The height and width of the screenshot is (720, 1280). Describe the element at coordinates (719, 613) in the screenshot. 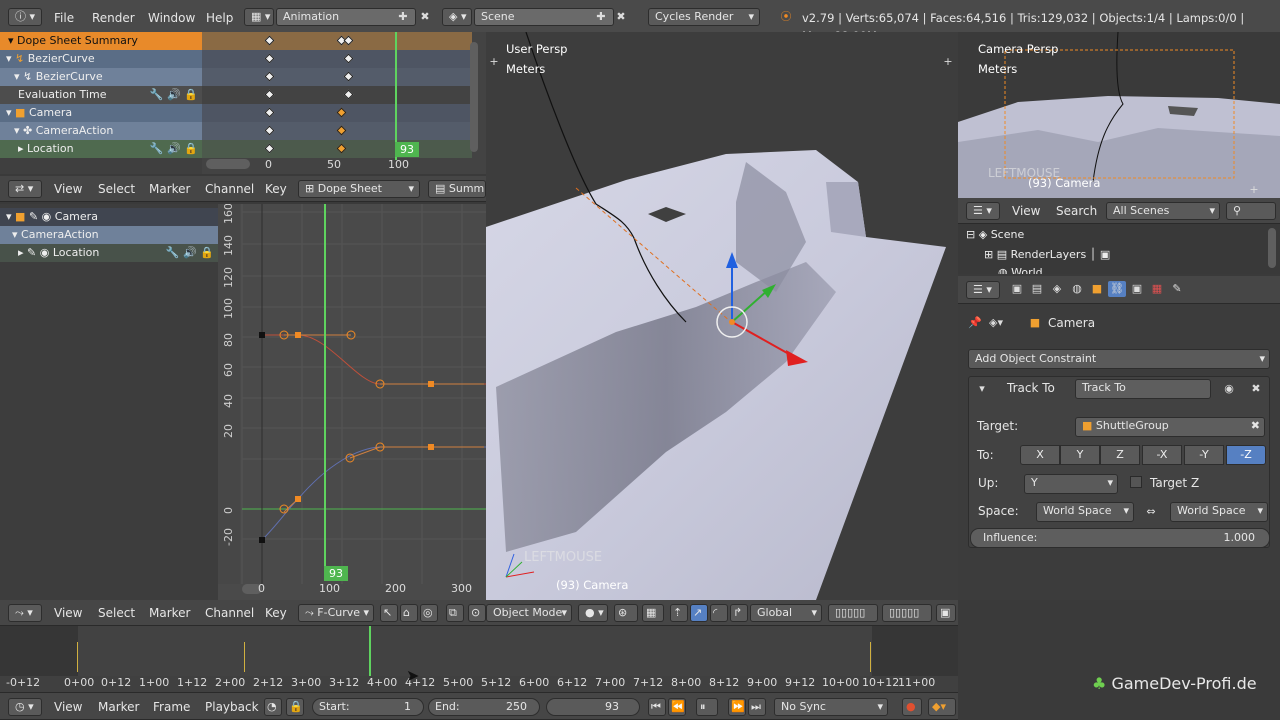

I see `scale-manipulator-icon: ◜` at that location.